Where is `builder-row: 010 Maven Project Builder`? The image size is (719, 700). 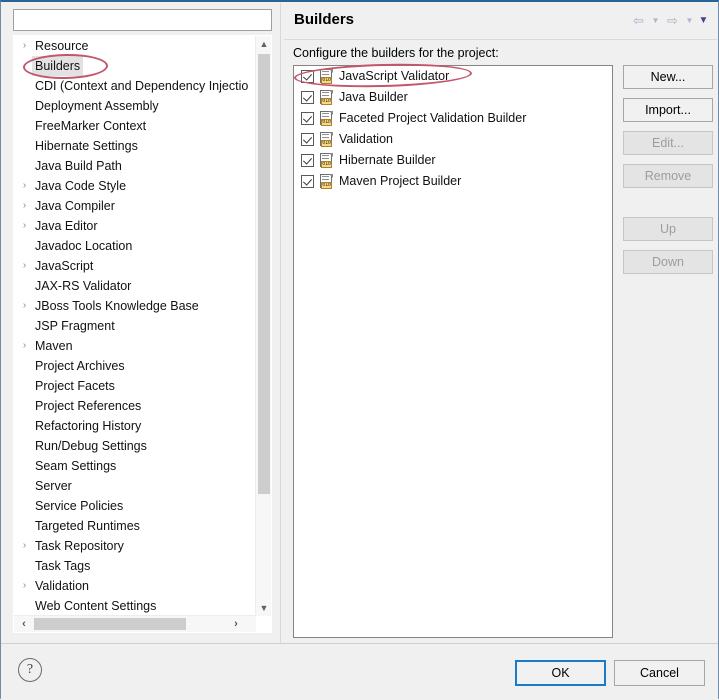 builder-row: 010 Maven Project Builder is located at coordinates (453, 181).